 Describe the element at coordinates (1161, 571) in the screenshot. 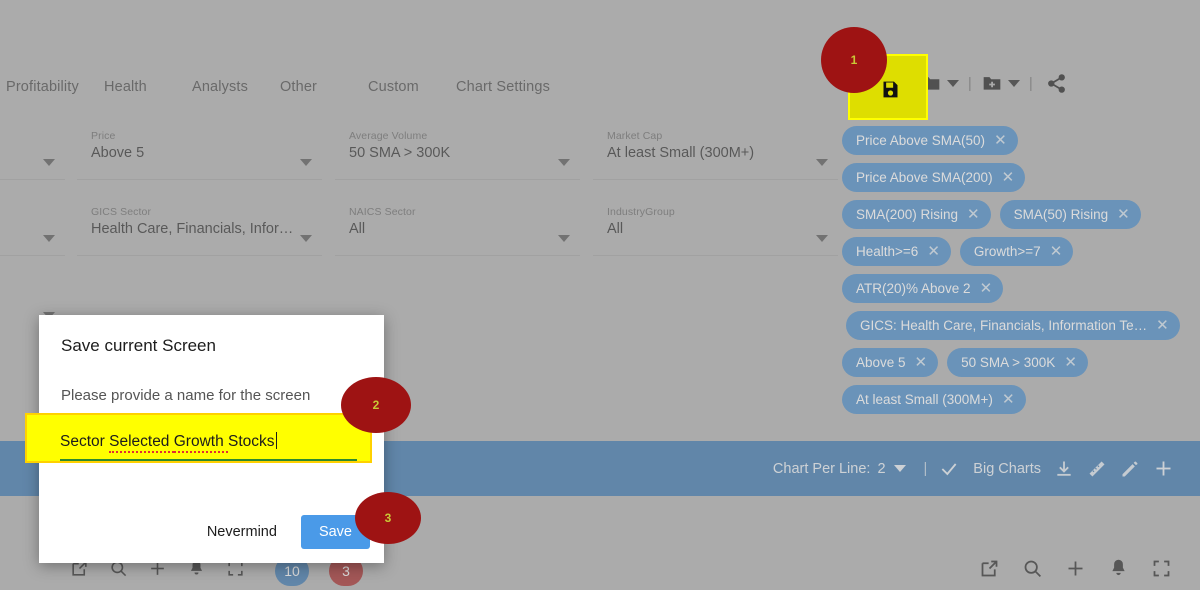

I see `fullscreen-icon` at that location.